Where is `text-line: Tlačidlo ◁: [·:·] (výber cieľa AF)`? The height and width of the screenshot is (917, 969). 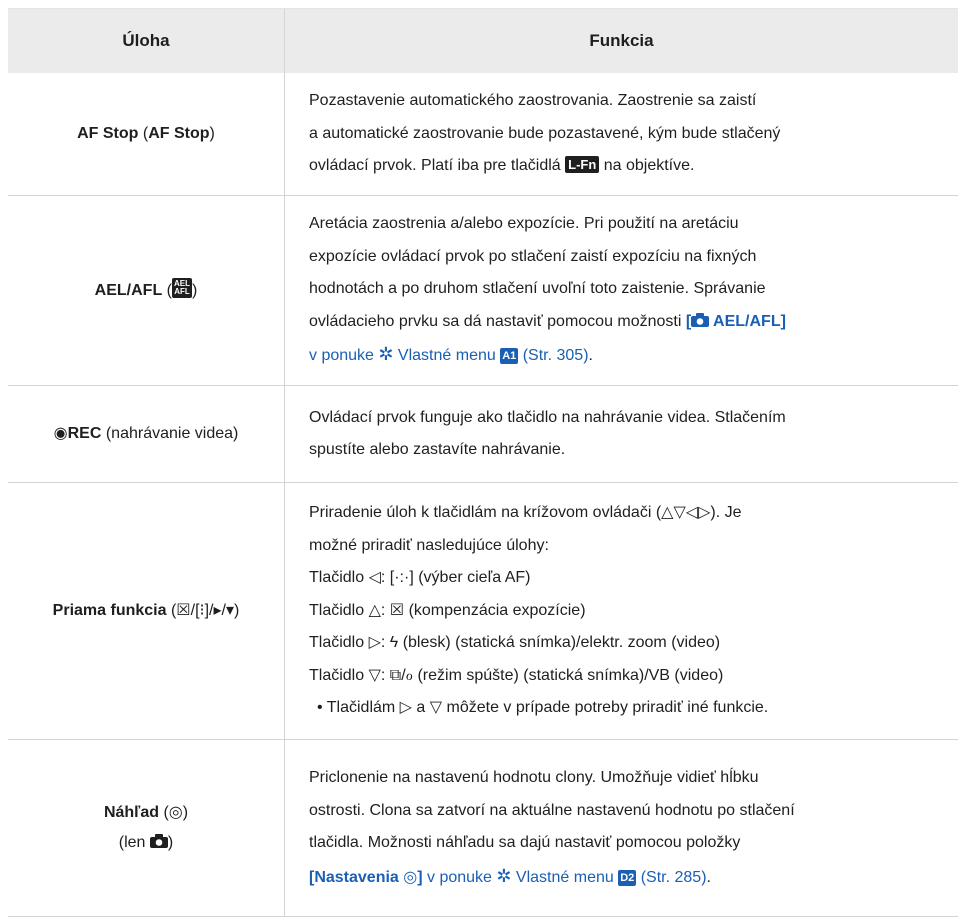
text-line: Tlačidlo ◁: [·:·] (výber cieľa AF) is located at coordinates (420, 578).